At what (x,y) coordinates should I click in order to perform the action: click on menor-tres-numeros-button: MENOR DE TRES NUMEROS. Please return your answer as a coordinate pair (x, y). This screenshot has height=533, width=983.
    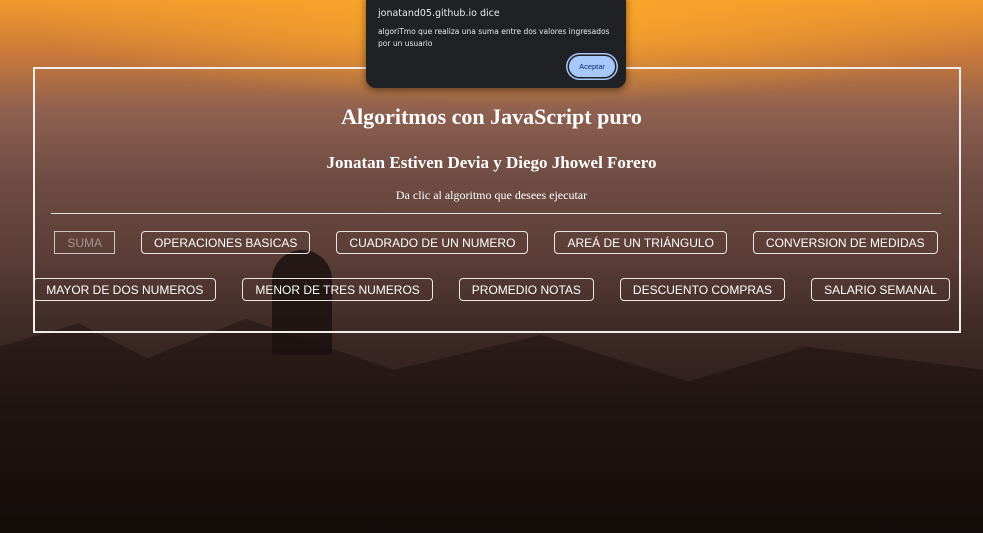
    Looking at the image, I should click on (337, 289).